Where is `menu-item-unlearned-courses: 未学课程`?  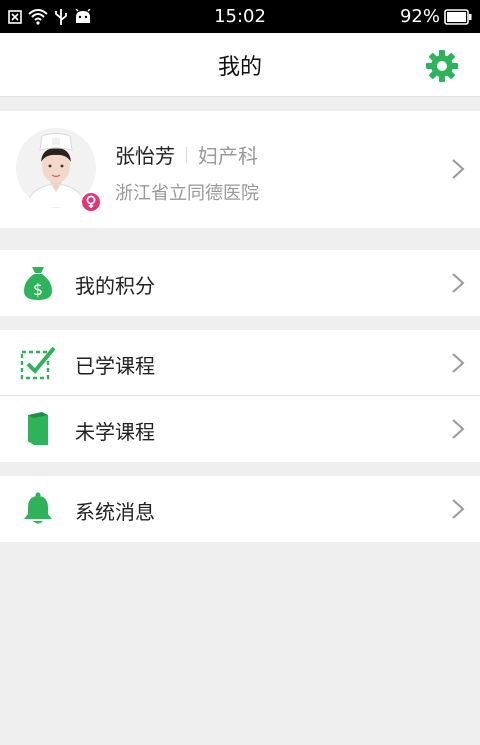
menu-item-unlearned-courses: 未学课程 is located at coordinates (240, 429).